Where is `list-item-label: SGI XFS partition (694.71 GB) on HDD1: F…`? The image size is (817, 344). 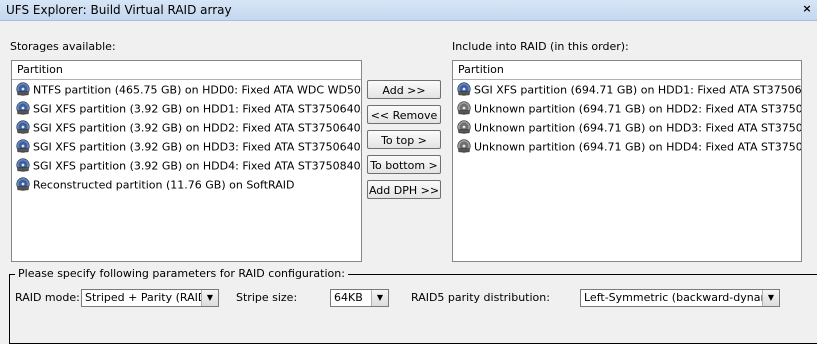
list-item-label: SGI XFS partition (694.71 GB) on HDD1: F… is located at coordinates (637, 90).